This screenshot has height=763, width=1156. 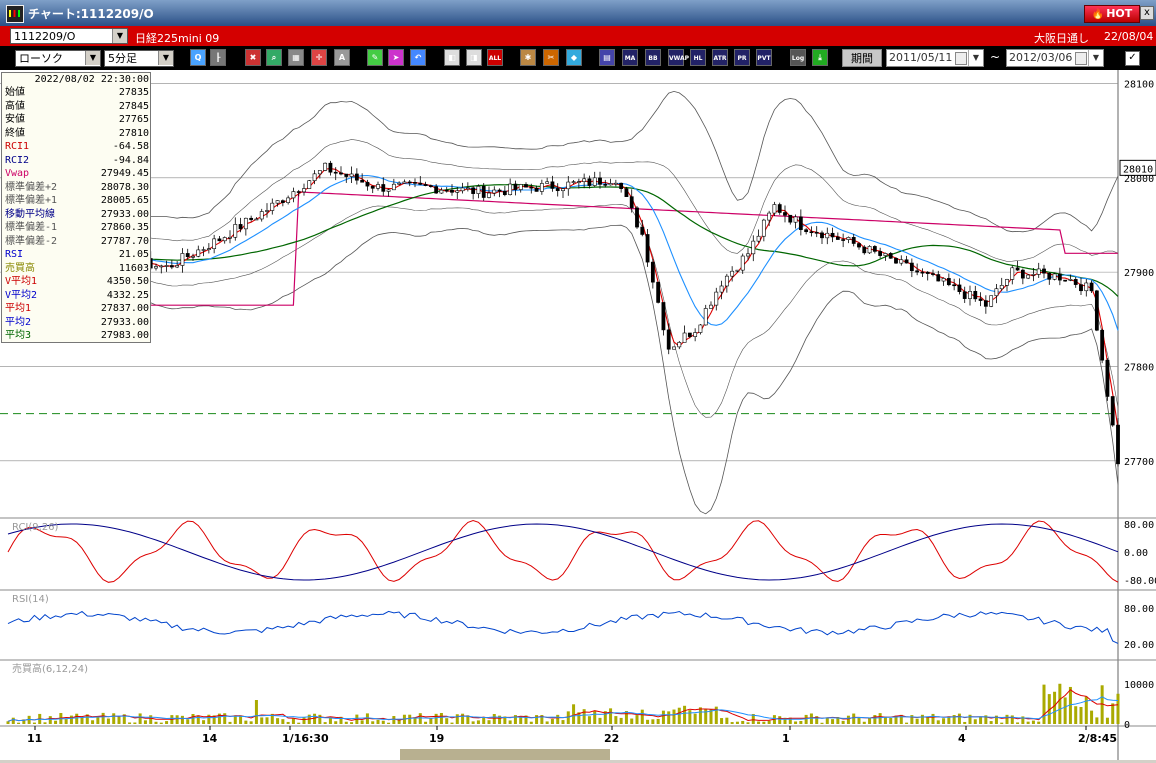 I want to click on bb-button: BB, so click(x=653, y=57).